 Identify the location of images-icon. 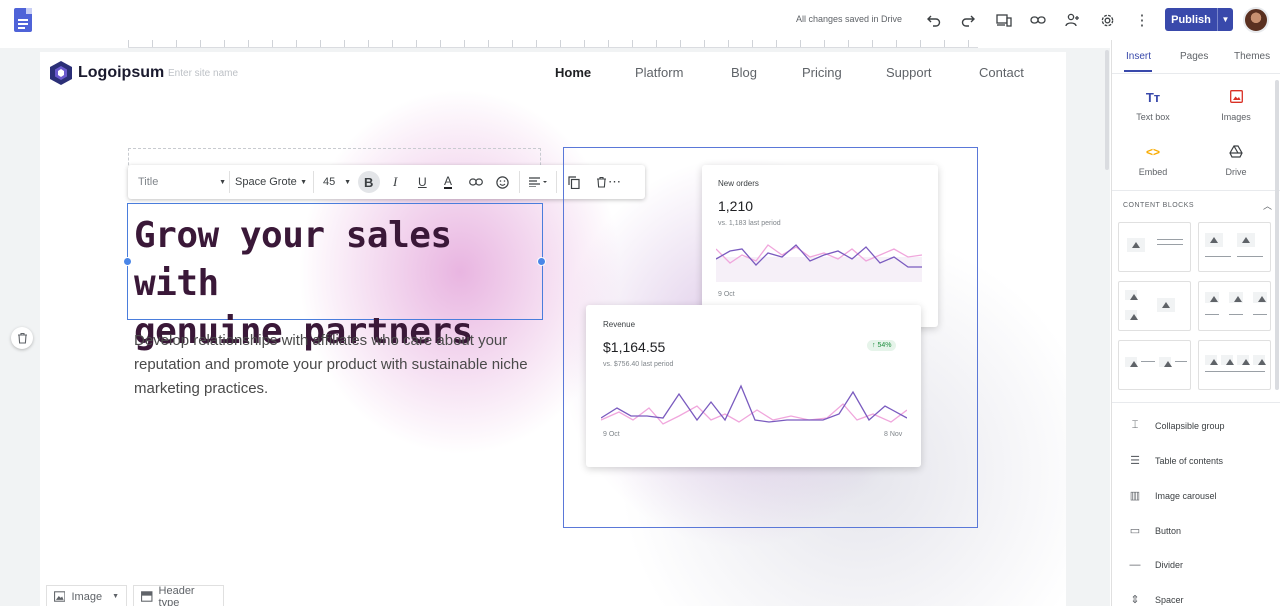
(1236, 98).